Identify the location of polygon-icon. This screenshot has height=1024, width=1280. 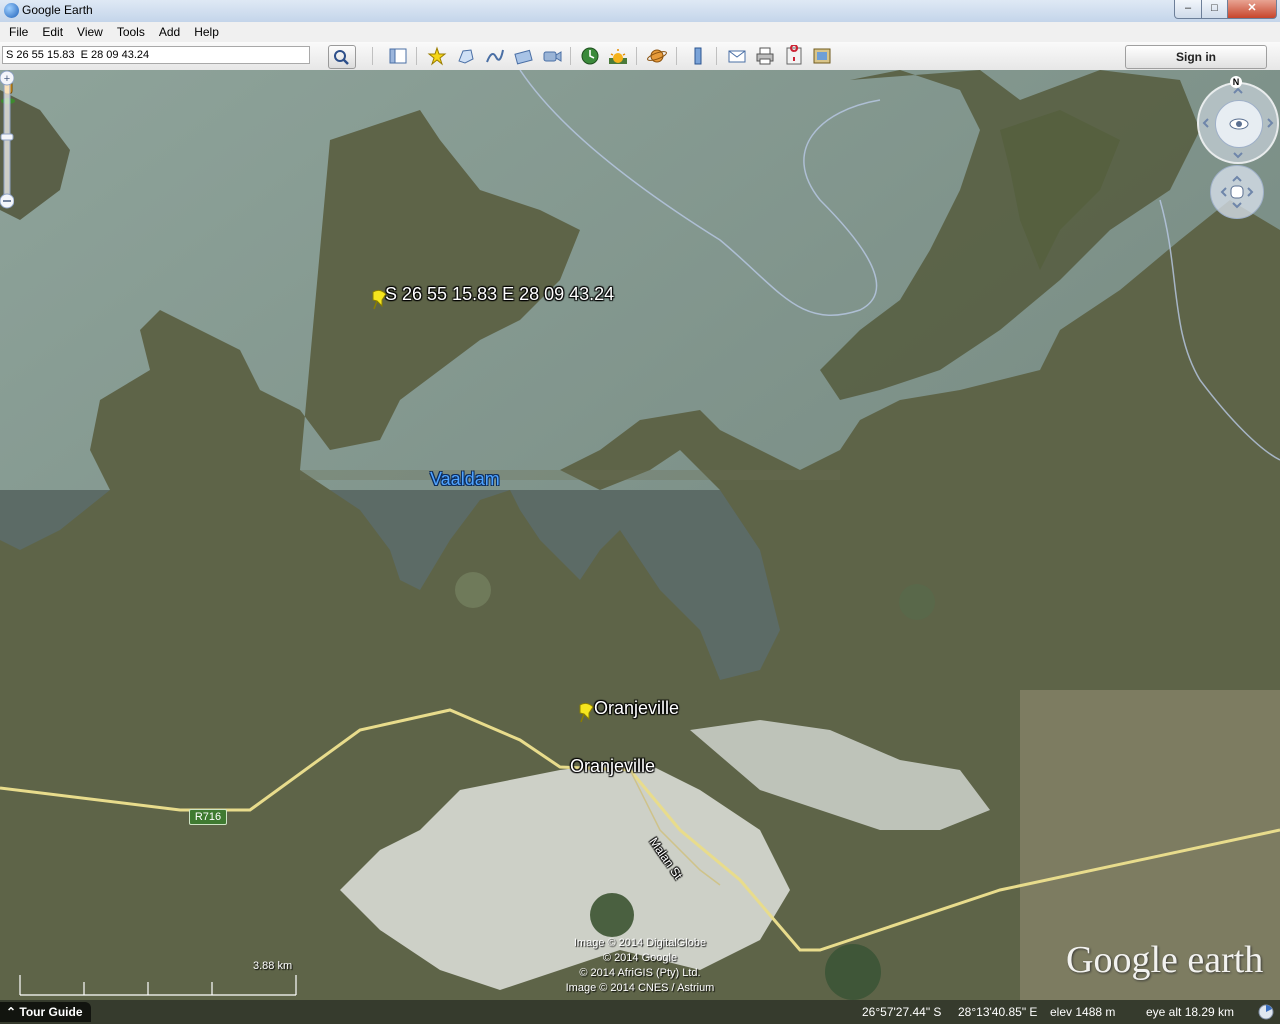
(466, 56).